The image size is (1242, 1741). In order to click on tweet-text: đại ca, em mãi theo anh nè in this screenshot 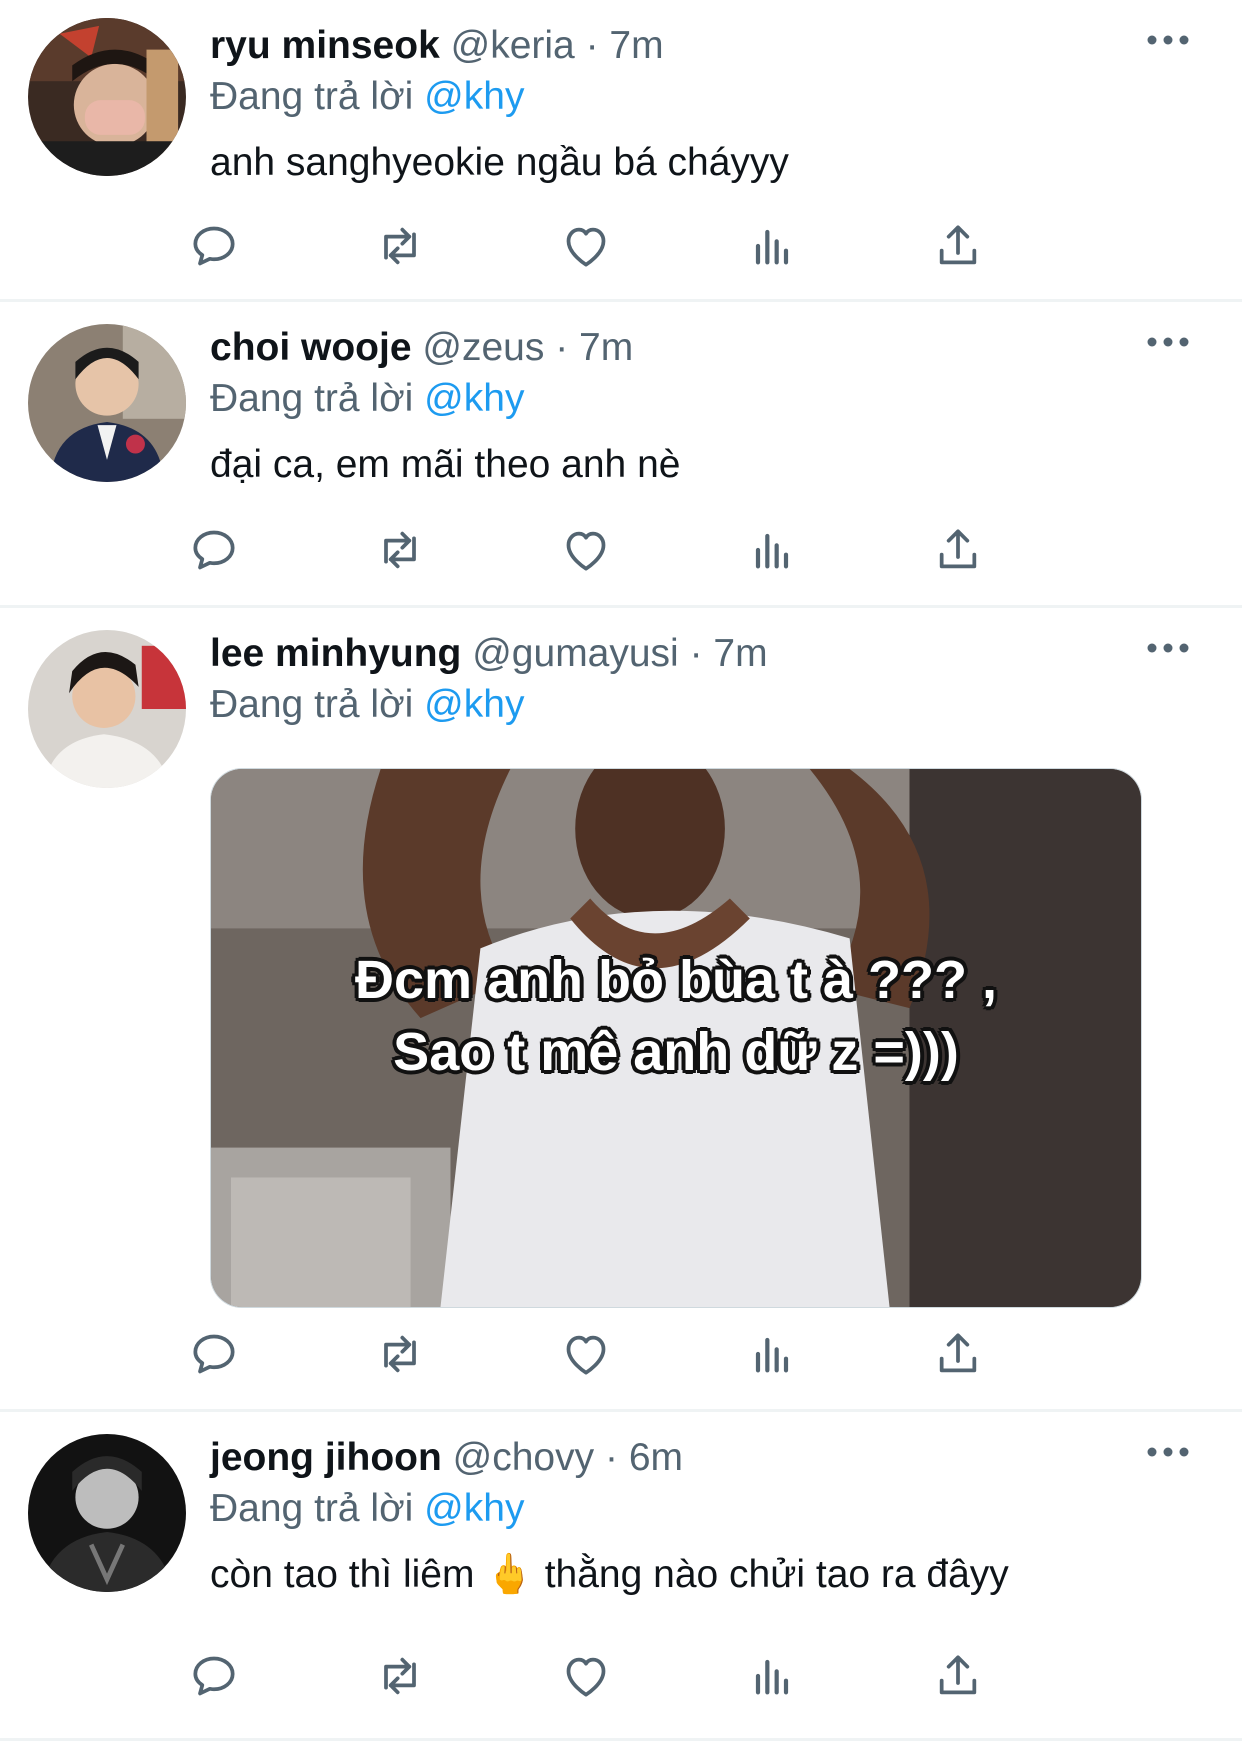, I will do `click(445, 464)`.